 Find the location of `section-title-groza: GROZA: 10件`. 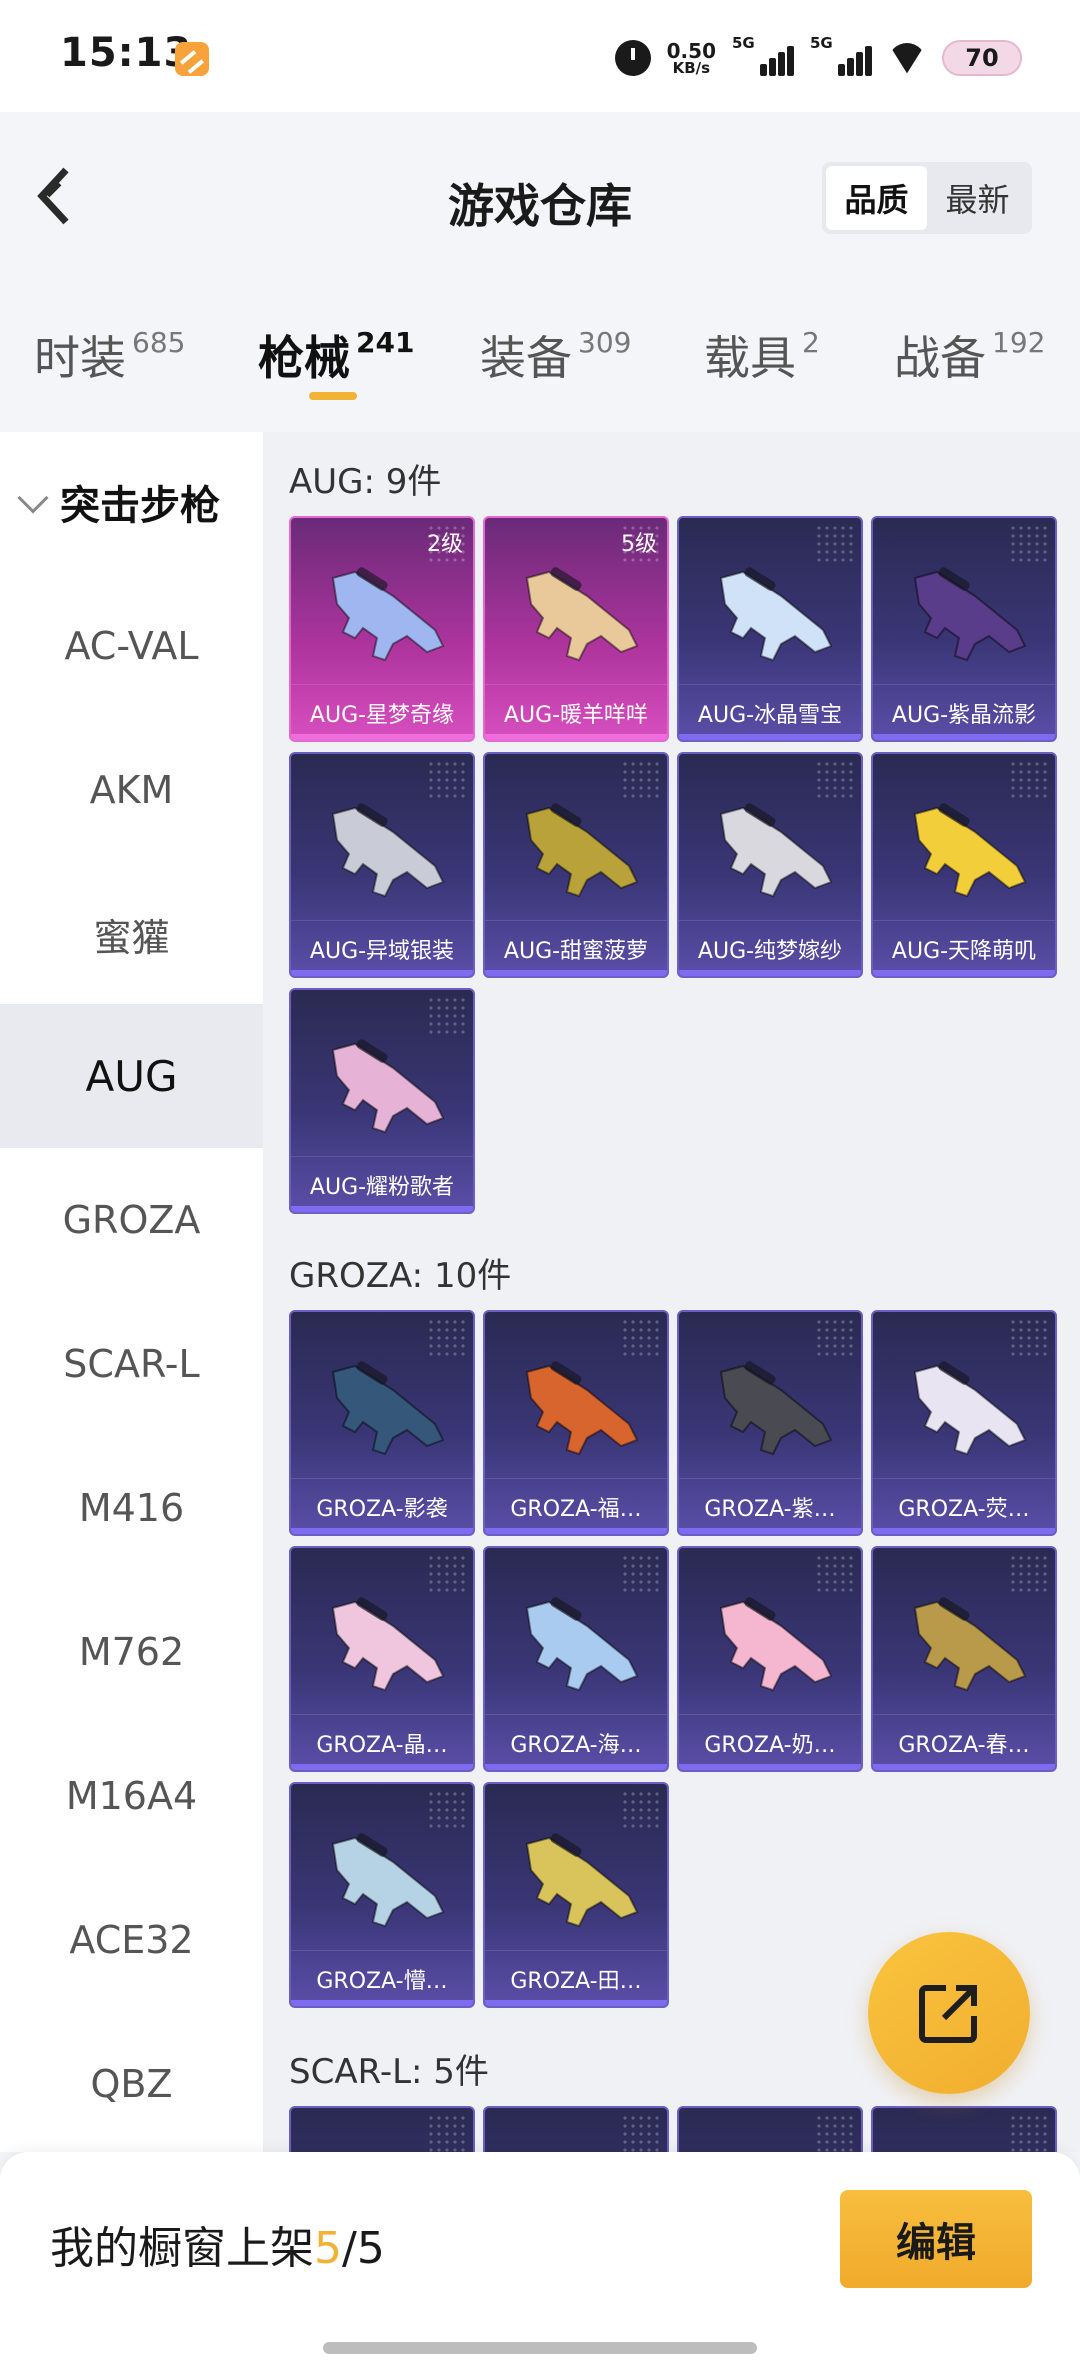

section-title-groza: GROZA: 10件 is located at coordinates (400, 1276).